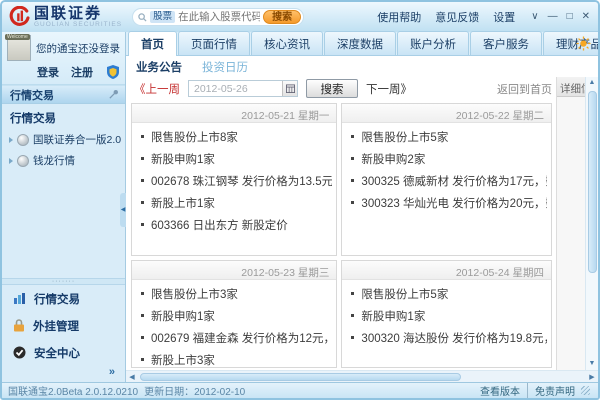 The width and height of the screenshot is (600, 400). What do you see at coordinates (585, 390) in the screenshot?
I see `resize-grip` at bounding box center [585, 390].